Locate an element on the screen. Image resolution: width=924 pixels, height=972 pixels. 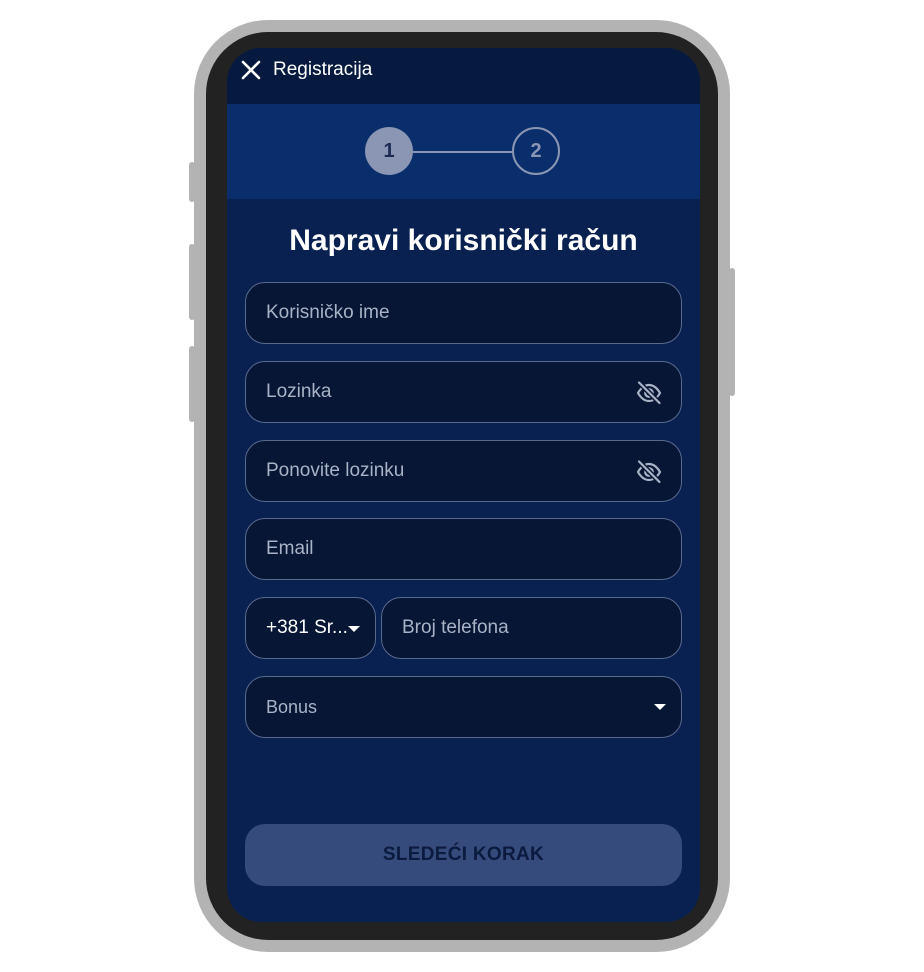
phone-power-button is located at coordinates (732, 332).